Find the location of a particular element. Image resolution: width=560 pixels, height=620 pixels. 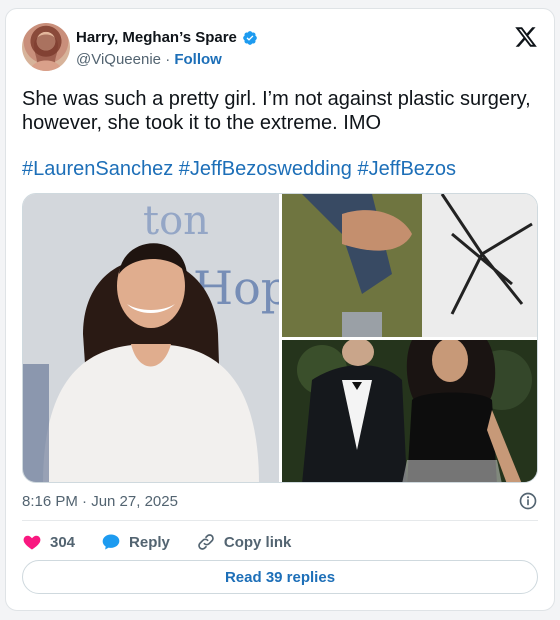

info-icon is located at coordinates (528, 501).